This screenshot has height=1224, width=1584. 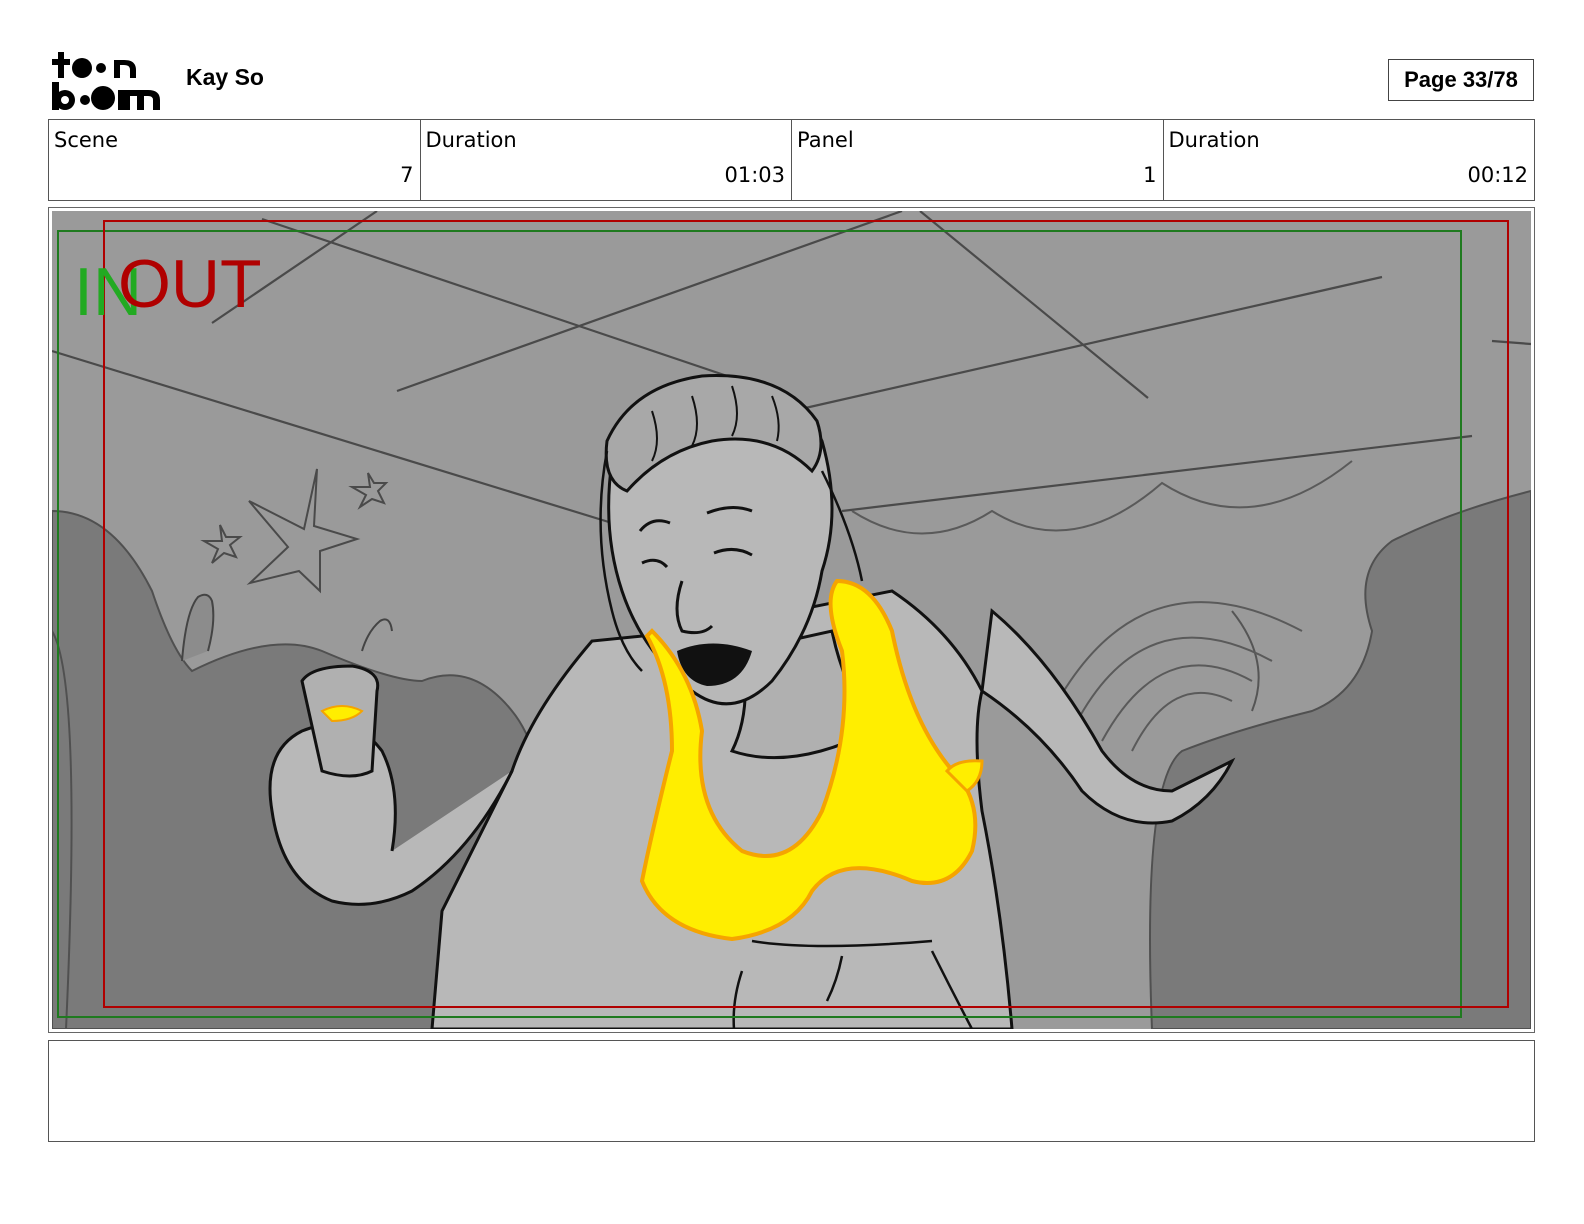 What do you see at coordinates (754, 175) in the screenshot?
I see `scene-duration-value: 01:03` at bounding box center [754, 175].